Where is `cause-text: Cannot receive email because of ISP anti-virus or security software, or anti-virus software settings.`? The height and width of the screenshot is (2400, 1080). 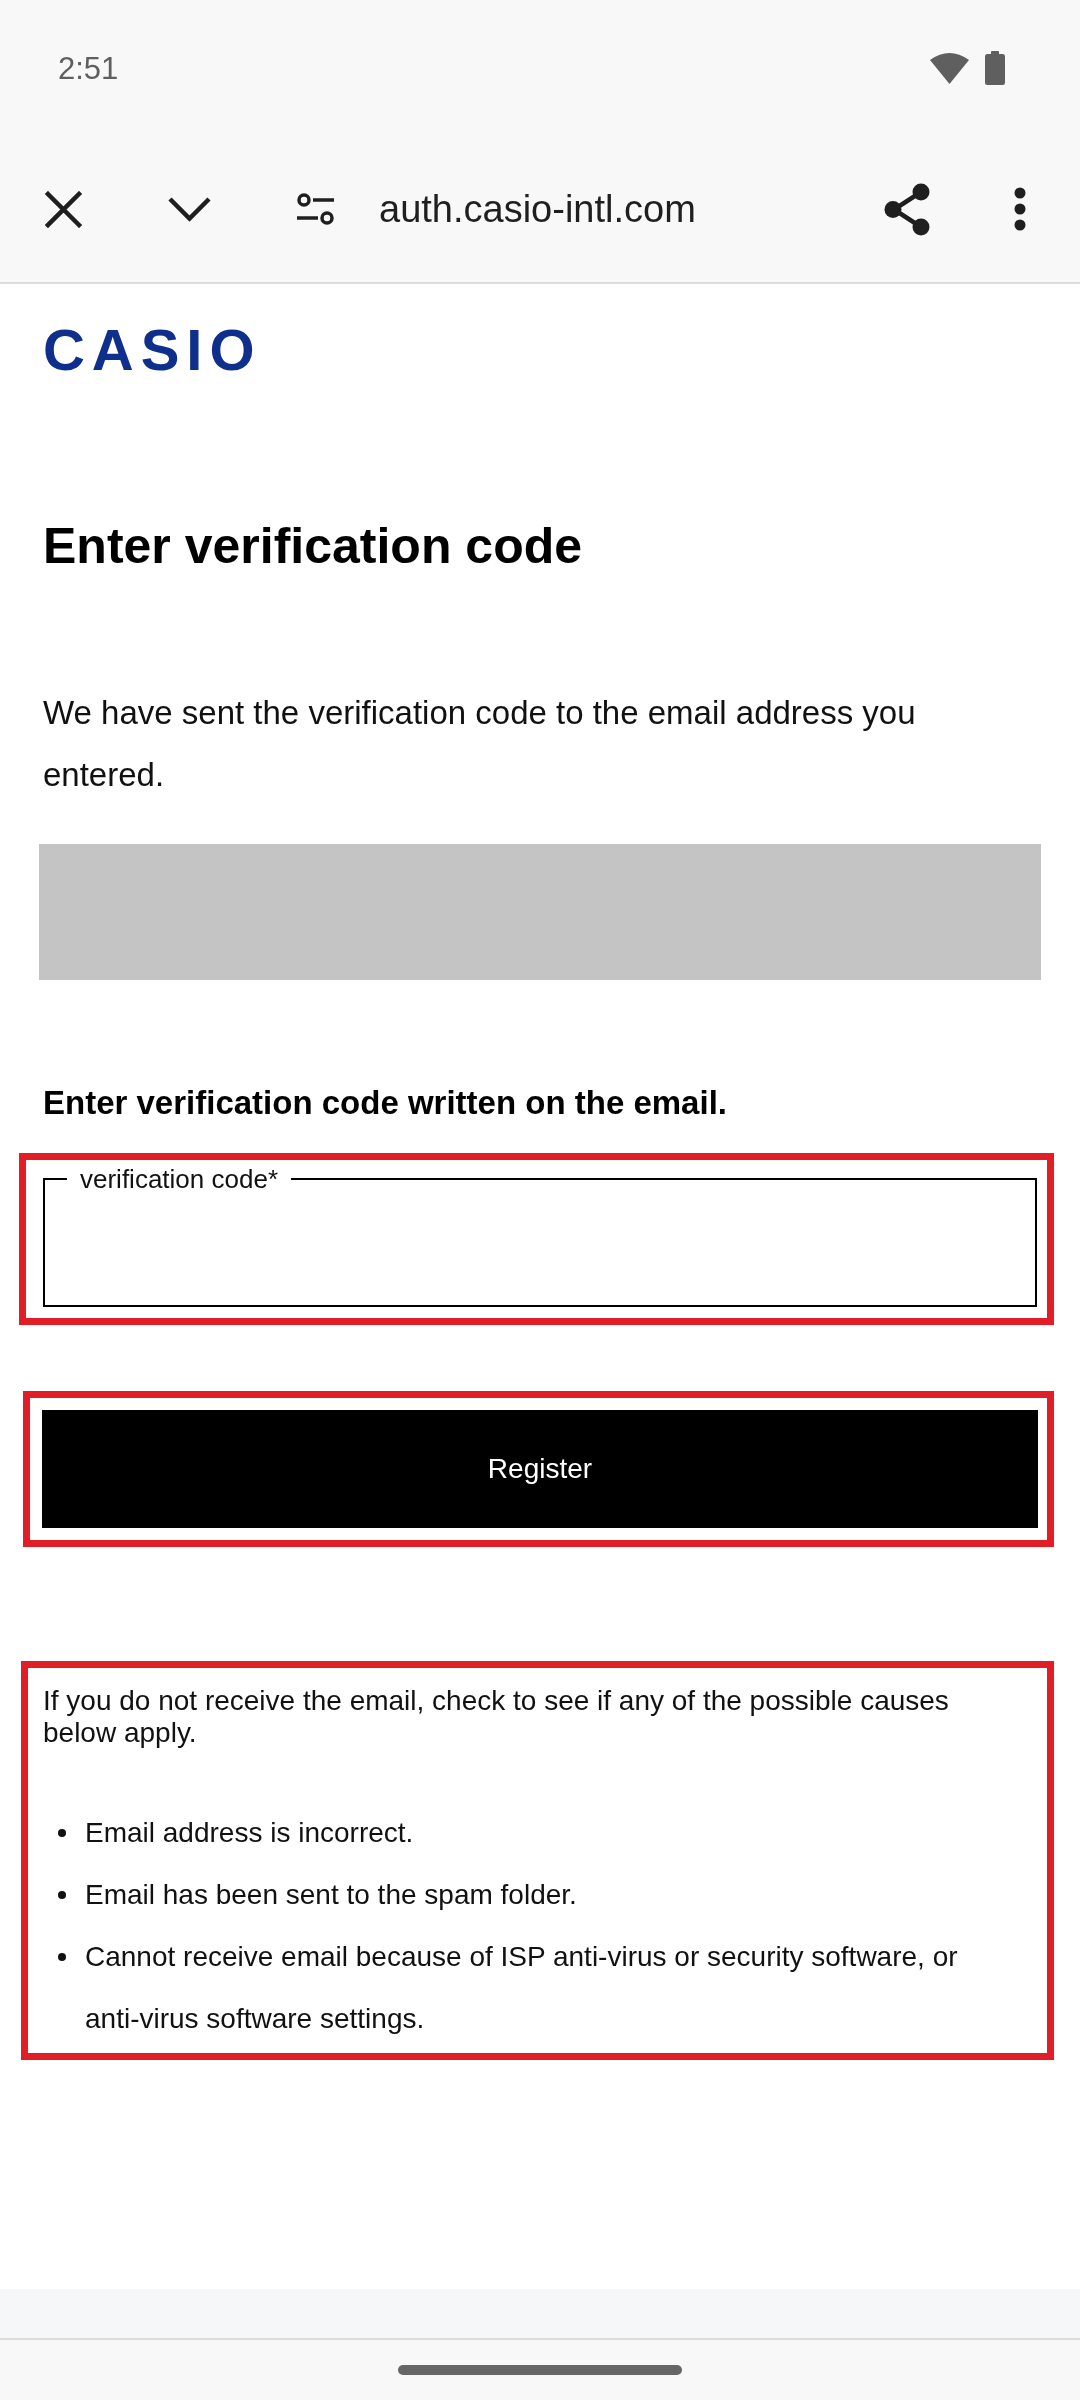 cause-text: Cannot receive email because of ISP anti-virus or security software, or anti-virus software settings. is located at coordinates (522, 1988).